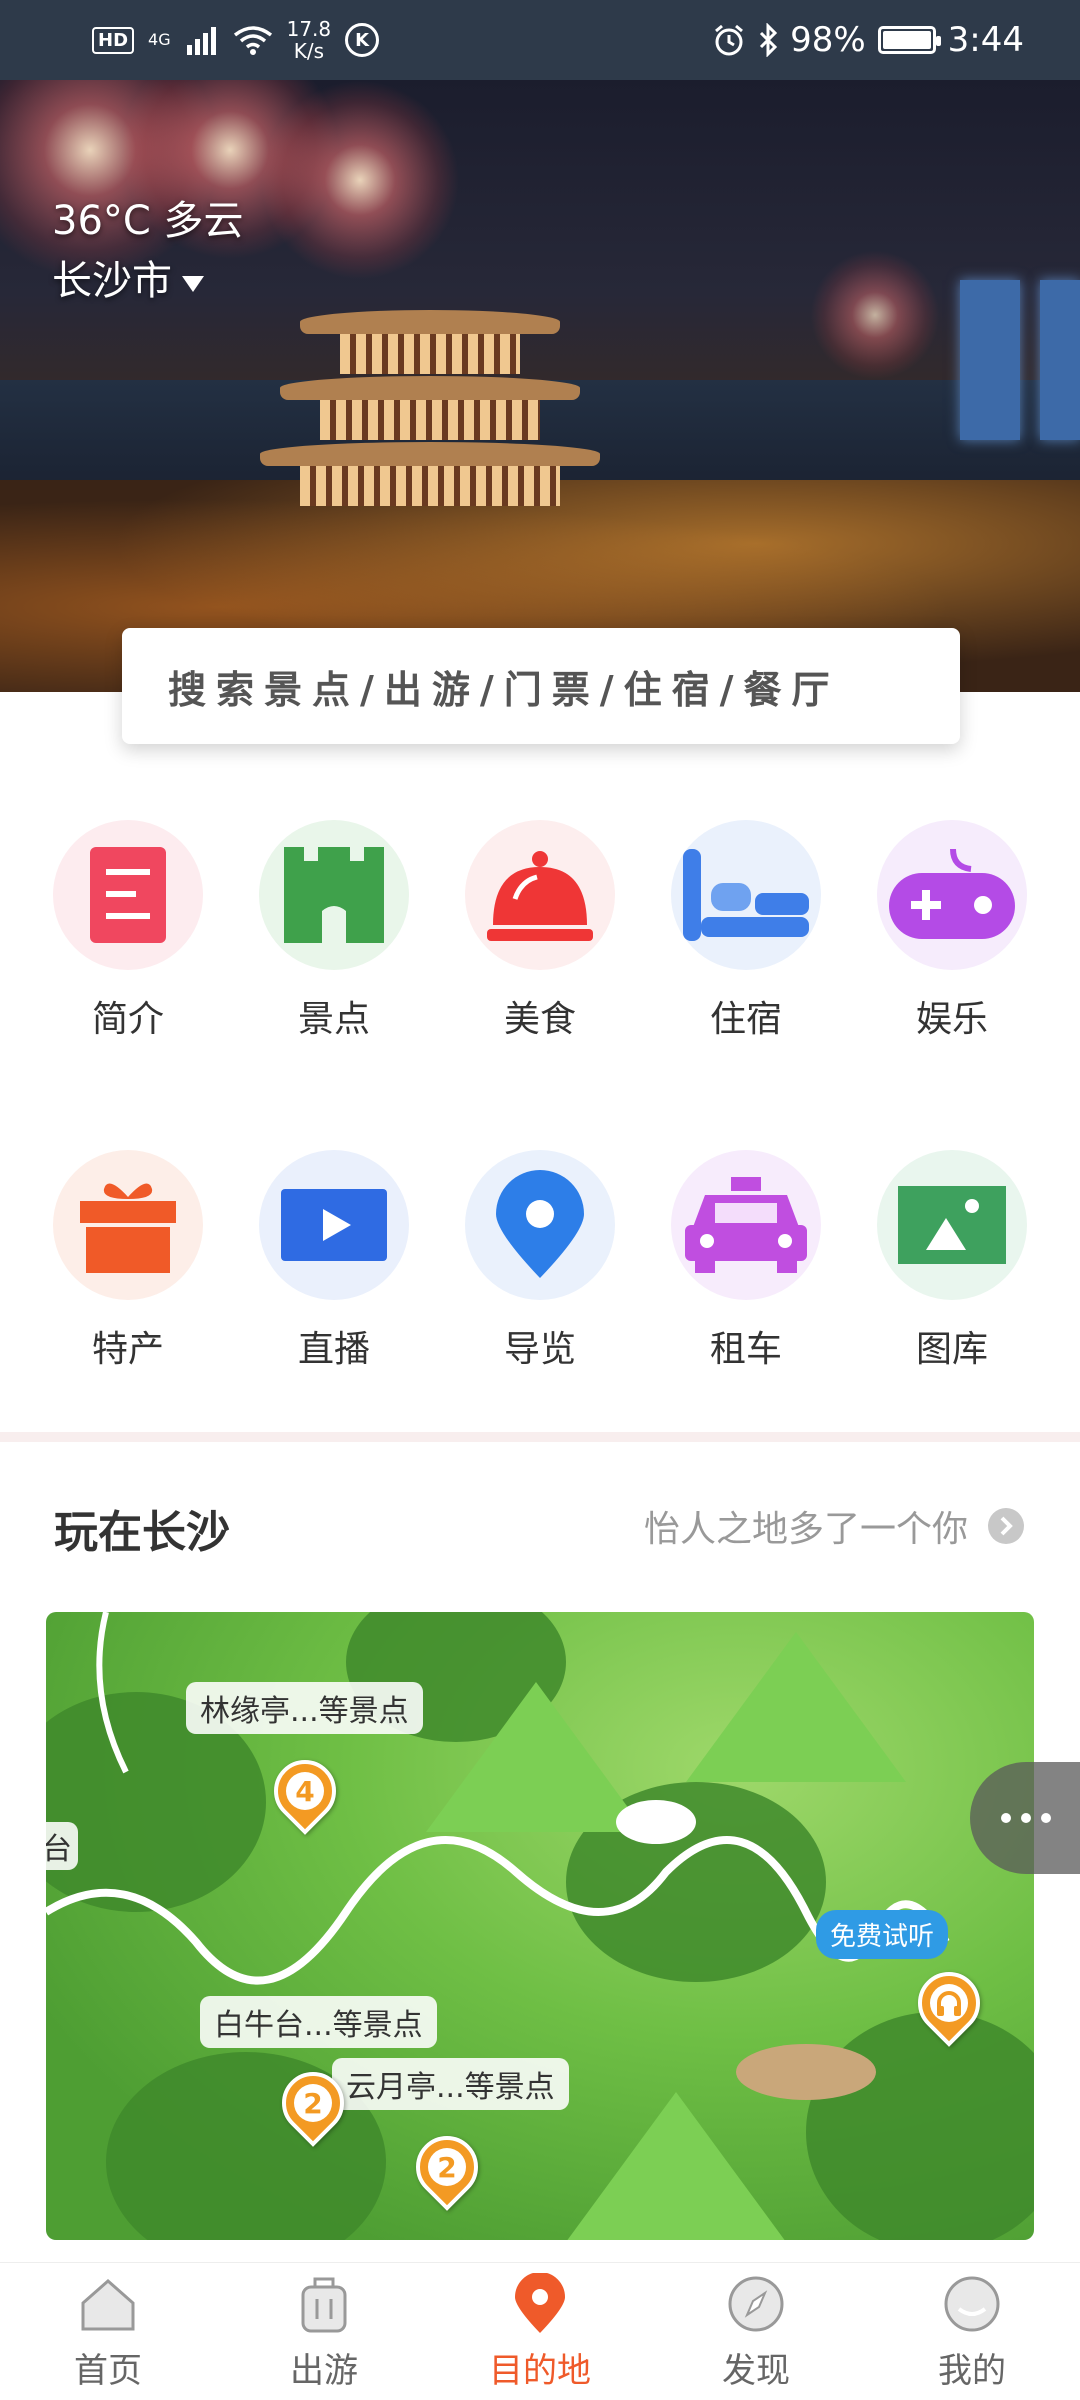 The image size is (1080, 2400). Describe the element at coordinates (972, 2371) in the screenshot. I see `tab-label: 我的` at that location.